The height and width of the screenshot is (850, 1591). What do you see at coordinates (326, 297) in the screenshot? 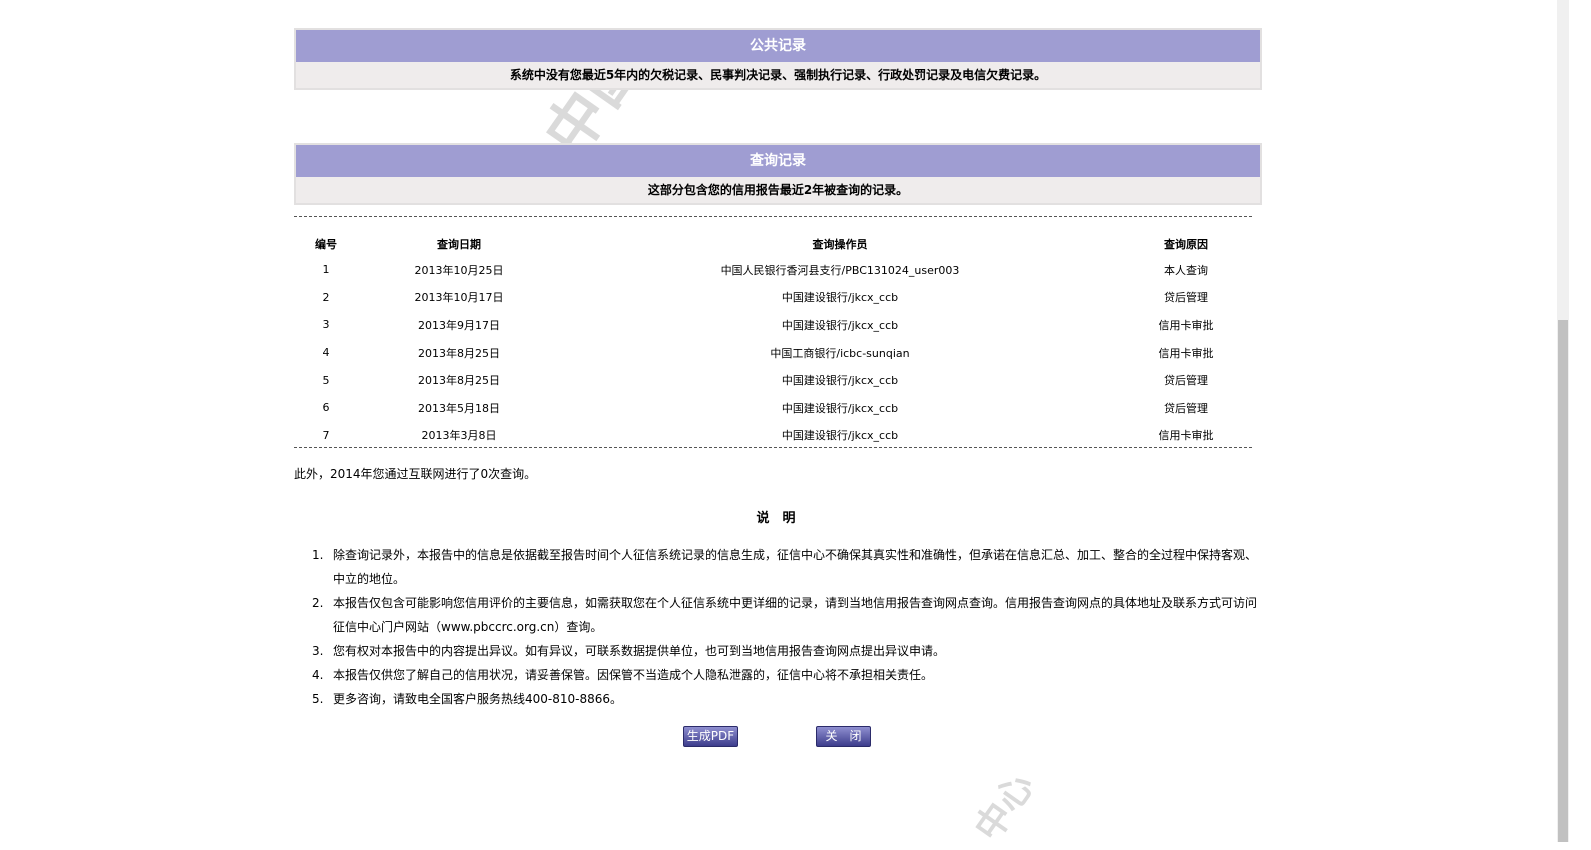
I see `table-cell: 2` at bounding box center [326, 297].